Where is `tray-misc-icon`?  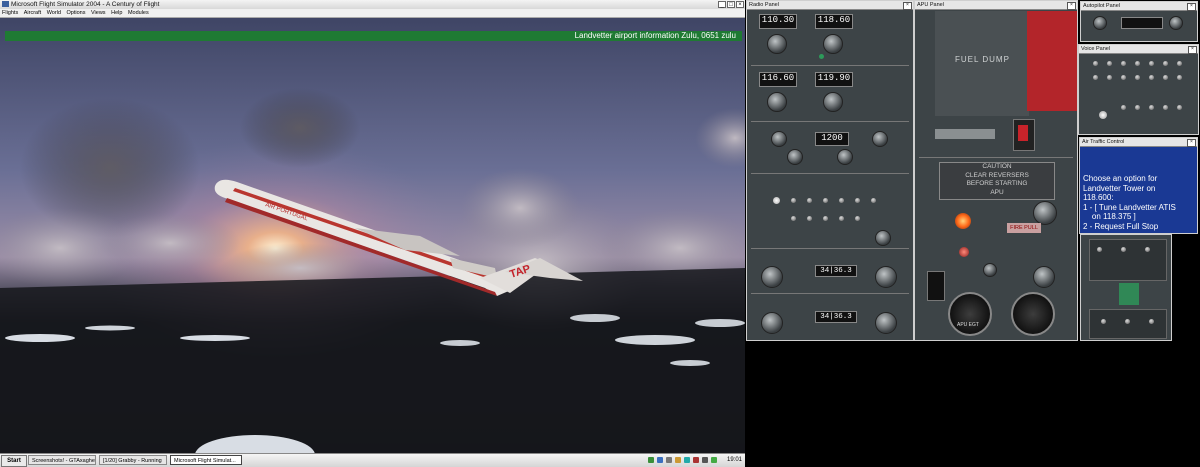 tray-misc-icon is located at coordinates (705, 460).